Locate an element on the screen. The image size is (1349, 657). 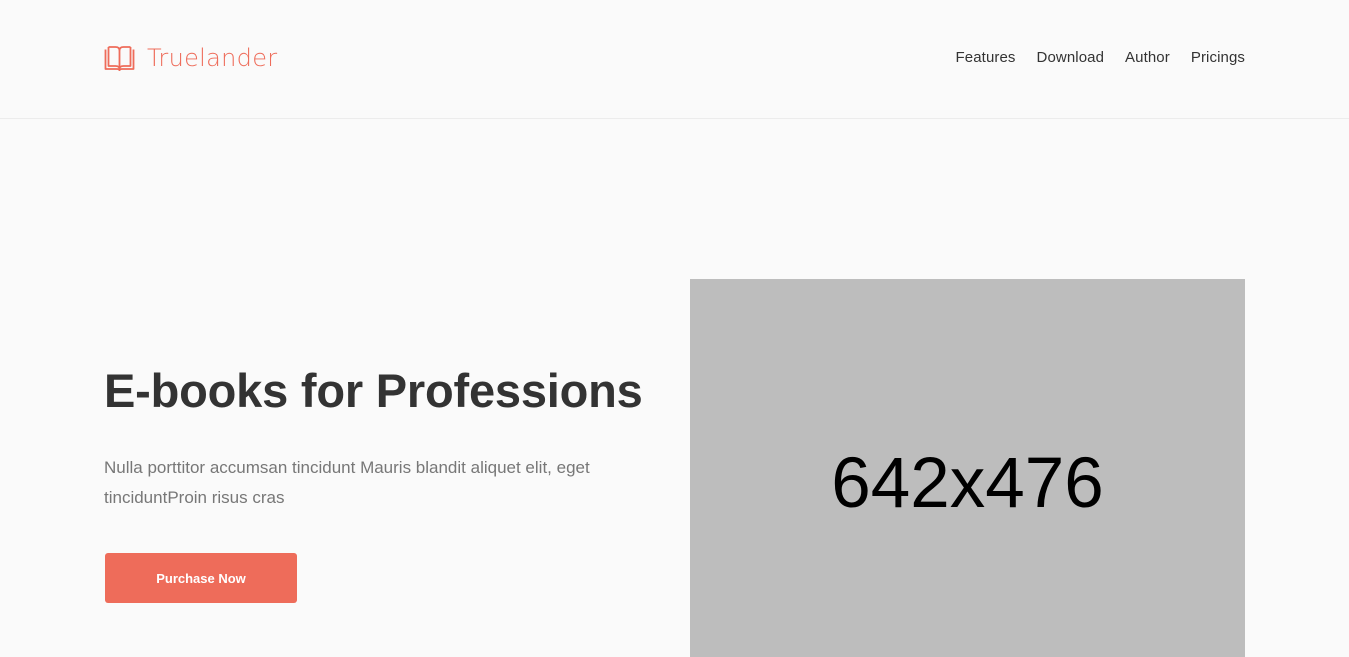
placeholder-size-label: 642x476 is located at coordinates (967, 483).